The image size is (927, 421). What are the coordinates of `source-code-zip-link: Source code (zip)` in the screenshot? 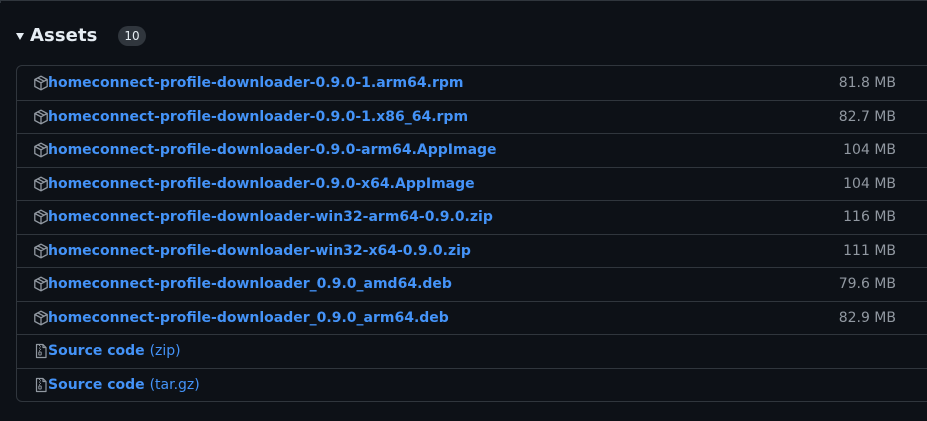 It's located at (114, 351).